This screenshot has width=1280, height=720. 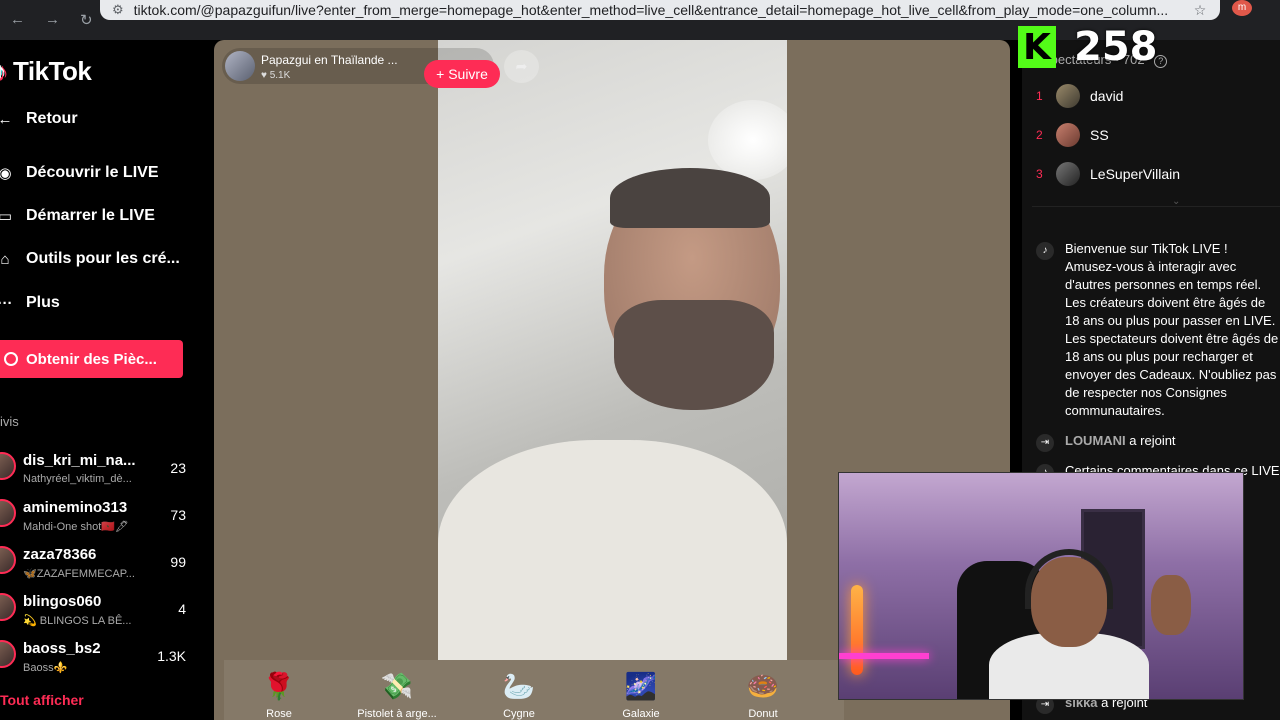 I want to click on gift-item: 🦢 Cygne, so click(x=519, y=694).